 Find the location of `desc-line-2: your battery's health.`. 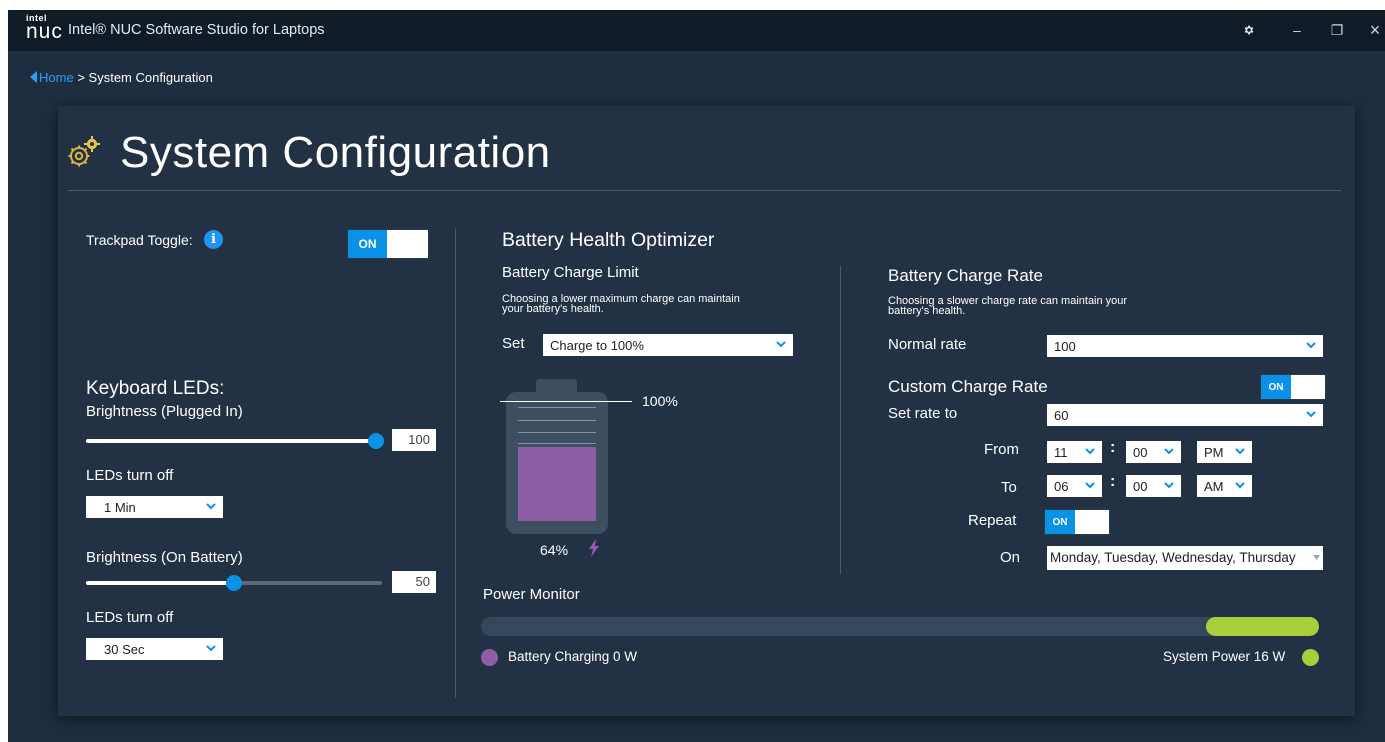

desc-line-2: your battery's health. is located at coordinates (553, 309).